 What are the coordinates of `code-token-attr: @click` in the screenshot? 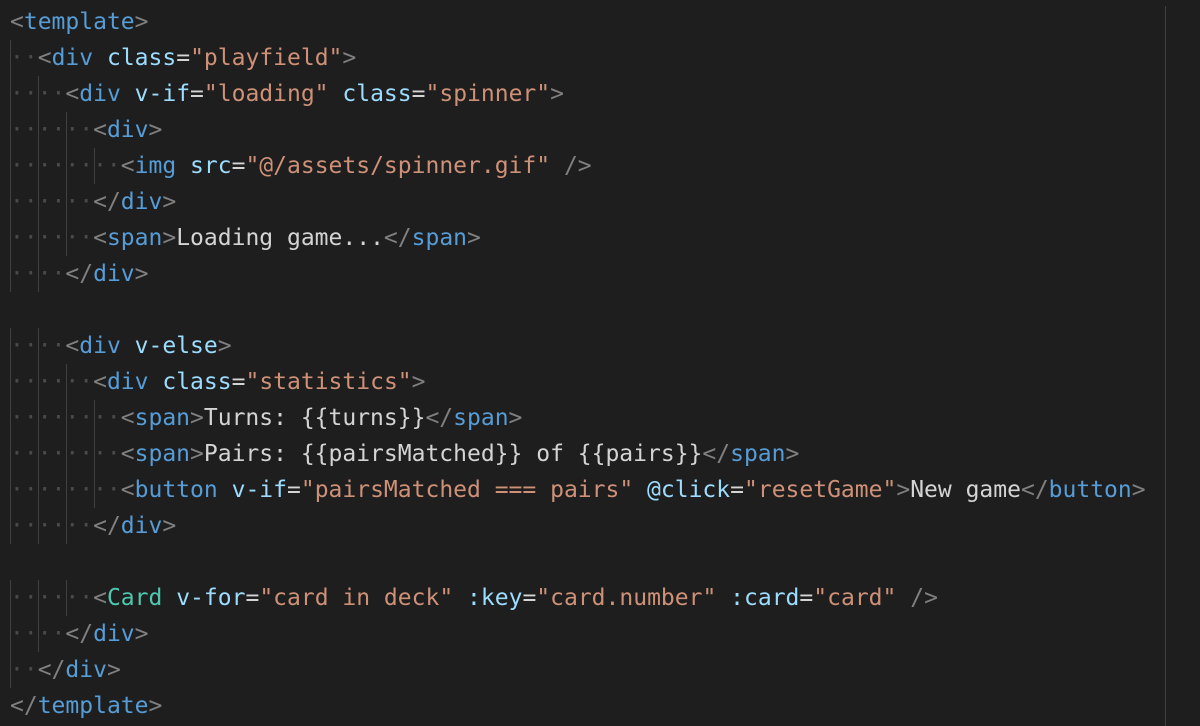 It's located at (689, 490).